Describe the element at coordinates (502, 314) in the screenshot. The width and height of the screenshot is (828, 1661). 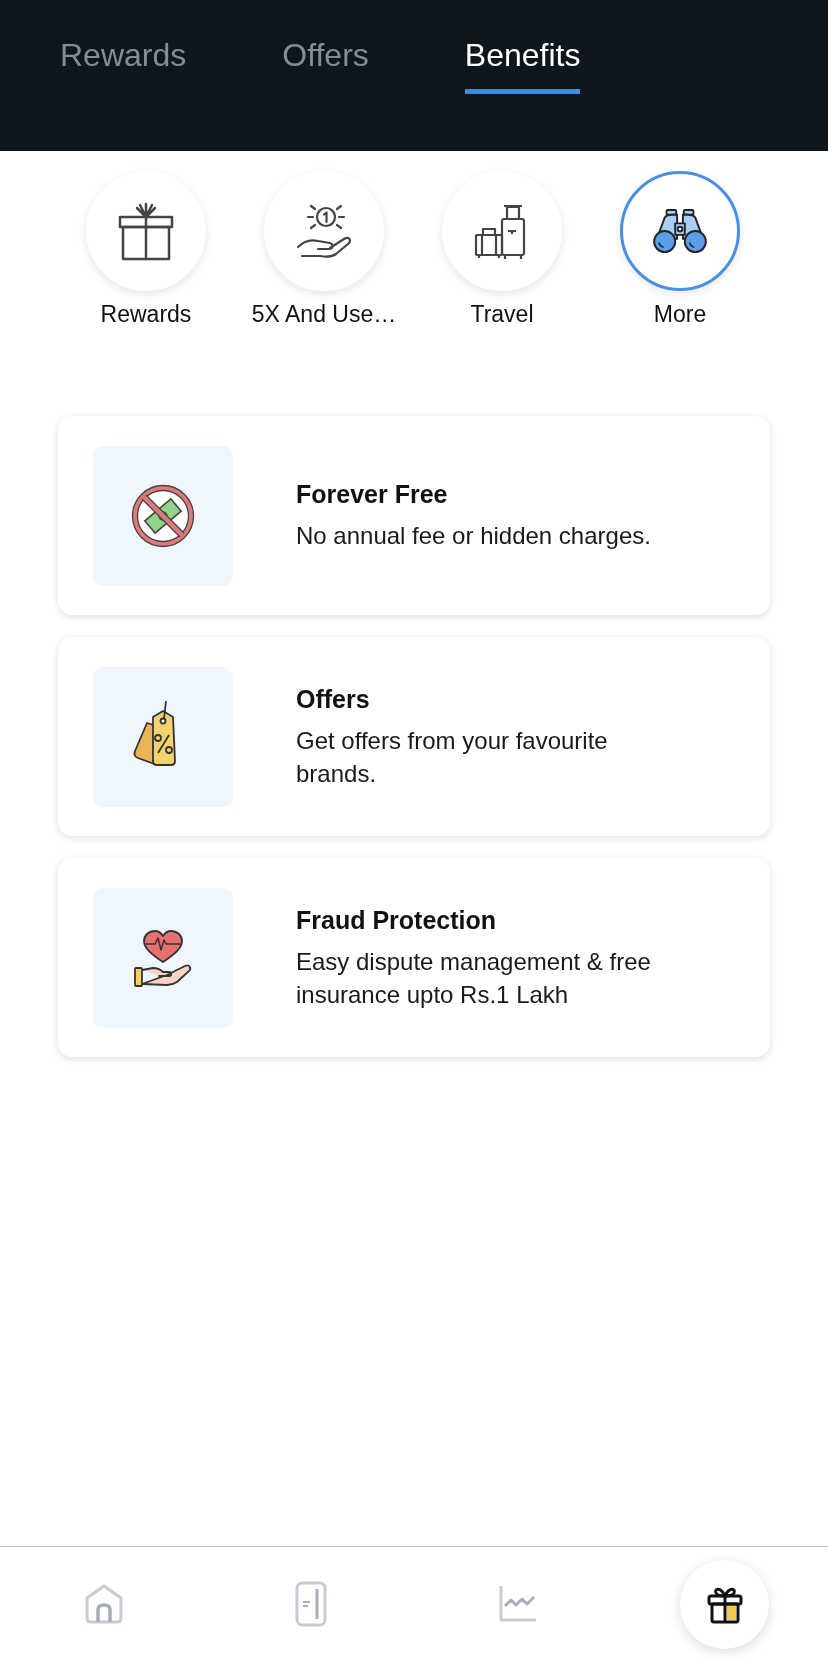
I see `category-label: Travel` at that location.